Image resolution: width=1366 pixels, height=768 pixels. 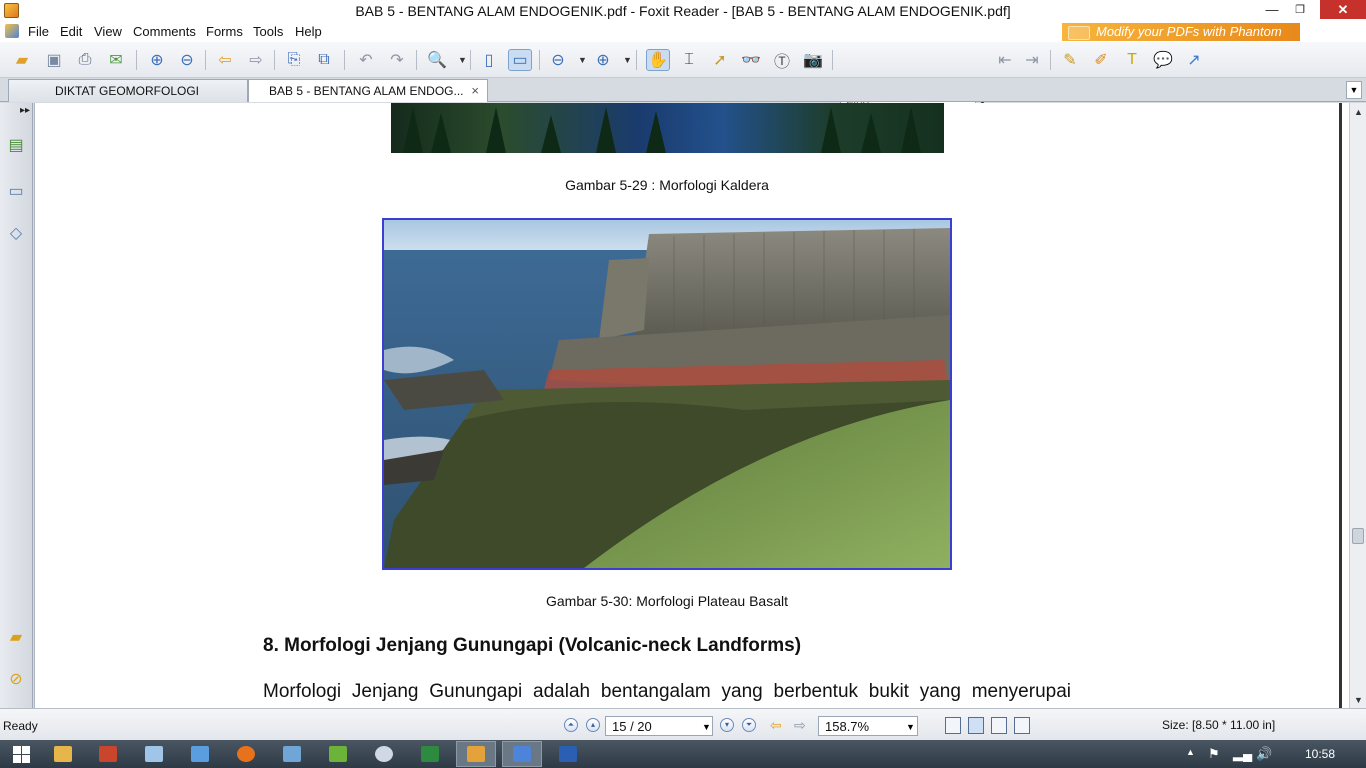 What do you see at coordinates (368, 90) in the screenshot?
I see `tab-bab5: BAB 5 - BENTANG ALAM ENDOG... ×` at bounding box center [368, 90].